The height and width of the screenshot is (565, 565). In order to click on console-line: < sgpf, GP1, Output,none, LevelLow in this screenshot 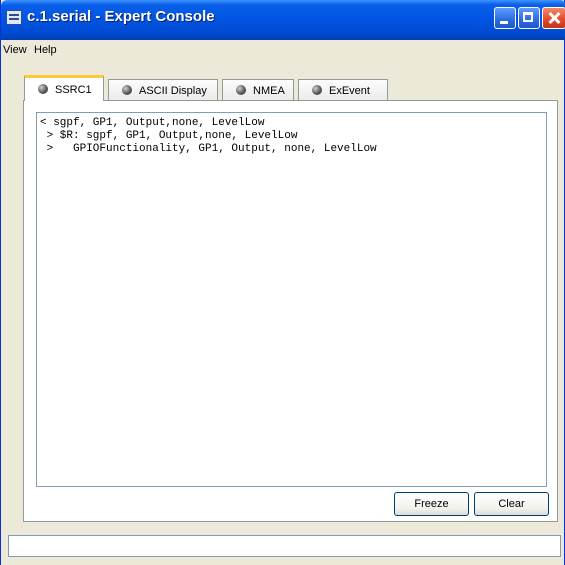, I will do `click(152, 123)`.